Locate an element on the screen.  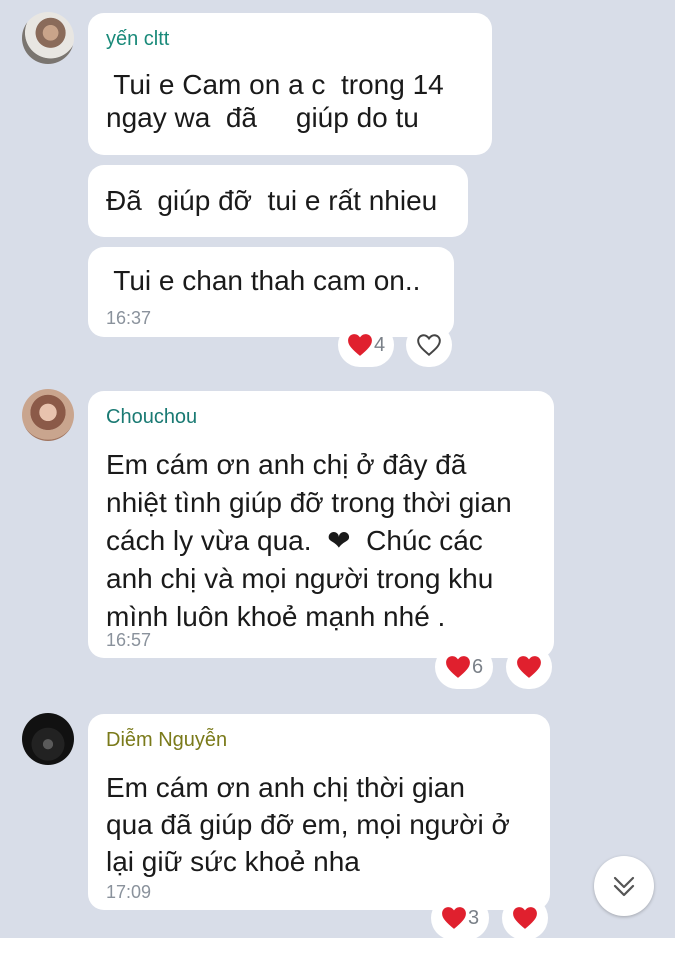
message-bubble: Tui e chan thah cam on.. 16:37 is located at coordinates (271, 292).